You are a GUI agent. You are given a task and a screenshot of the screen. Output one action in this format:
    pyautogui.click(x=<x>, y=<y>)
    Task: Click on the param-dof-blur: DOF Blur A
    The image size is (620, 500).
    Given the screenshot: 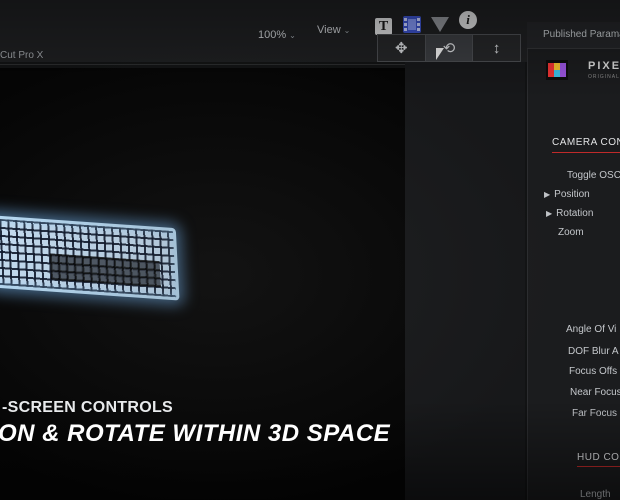 What is the action you would take?
    pyautogui.click(x=593, y=351)
    